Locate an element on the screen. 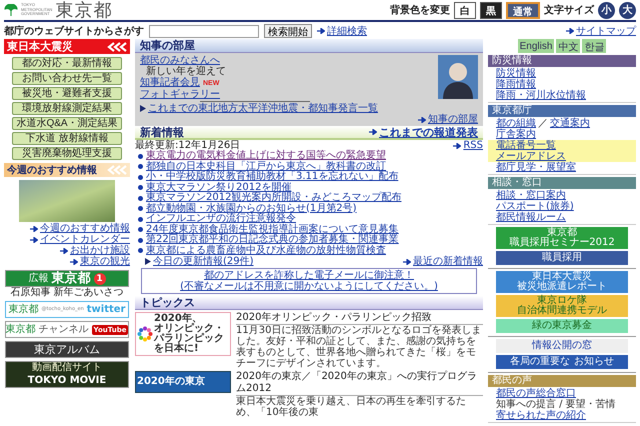  bg-color-button: 白 is located at coordinates (465, 10).